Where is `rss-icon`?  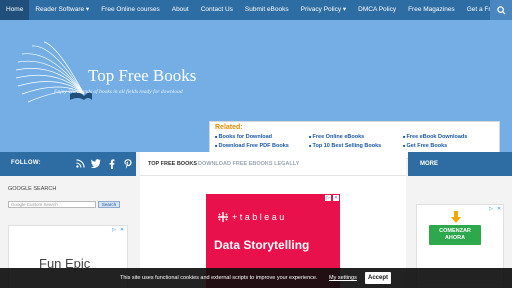 rss-icon is located at coordinates (80, 163).